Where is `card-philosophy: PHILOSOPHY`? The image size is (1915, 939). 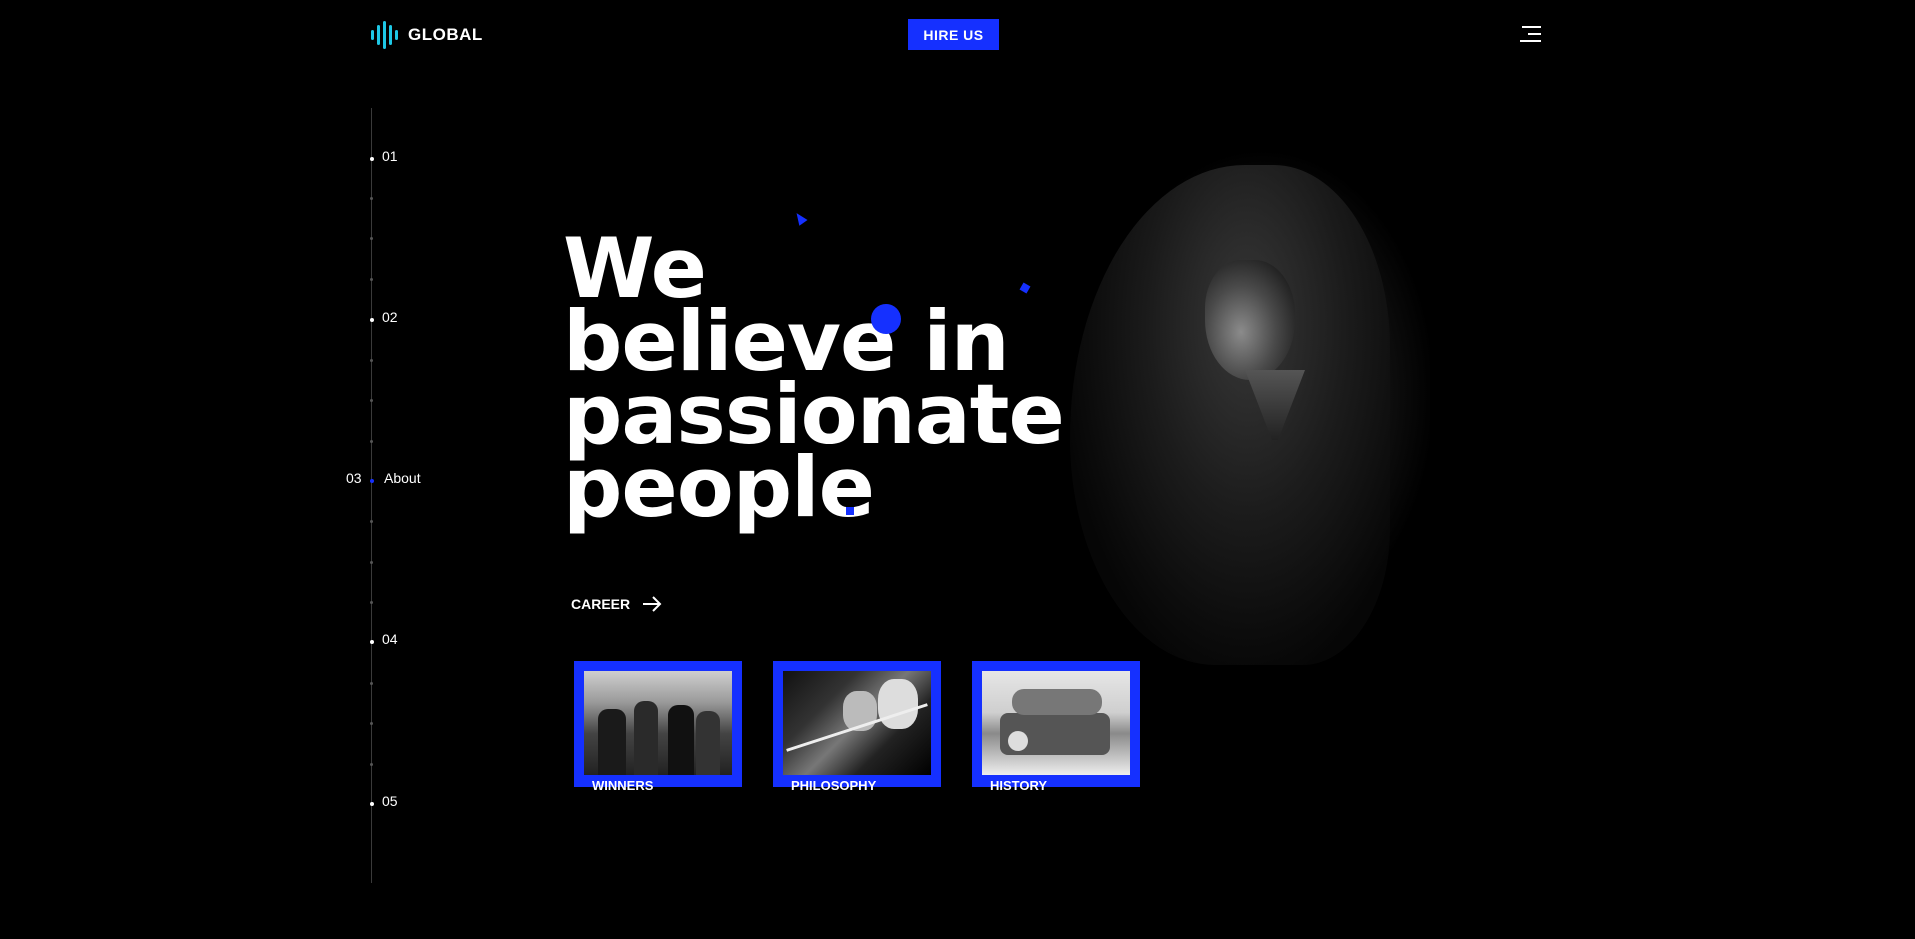
card-philosophy: PHILOSOPHY is located at coordinates (857, 727).